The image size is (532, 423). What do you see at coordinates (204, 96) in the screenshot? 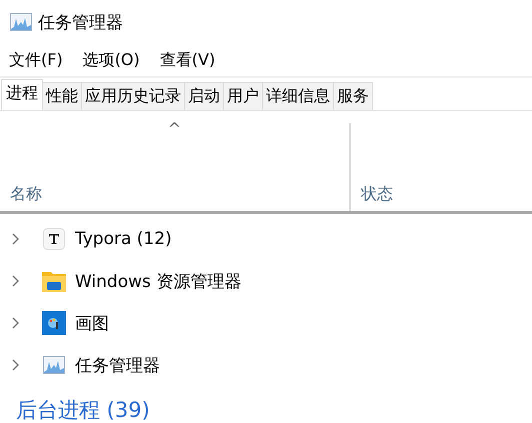
I see `tab: 启动` at bounding box center [204, 96].